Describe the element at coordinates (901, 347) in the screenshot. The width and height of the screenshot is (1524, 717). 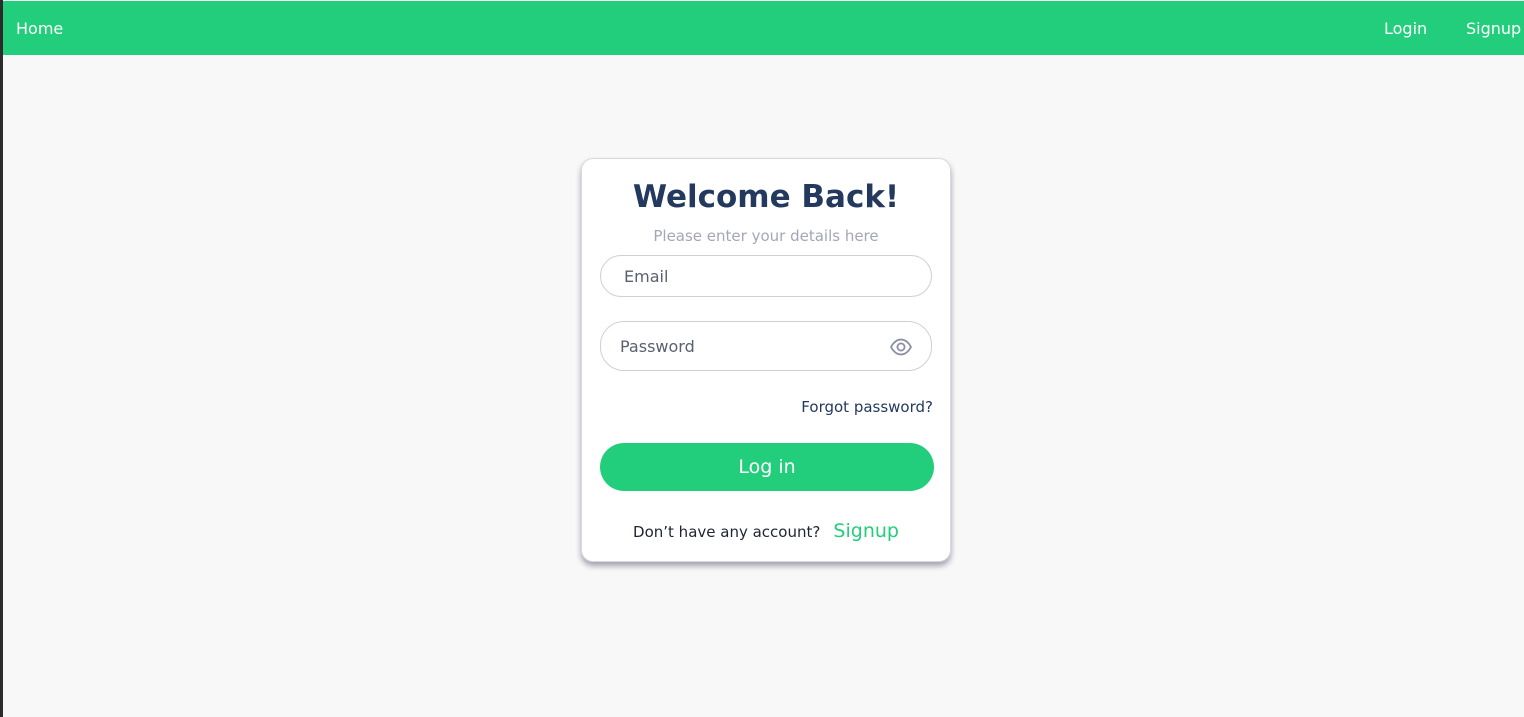
I see `eye-icon` at that location.